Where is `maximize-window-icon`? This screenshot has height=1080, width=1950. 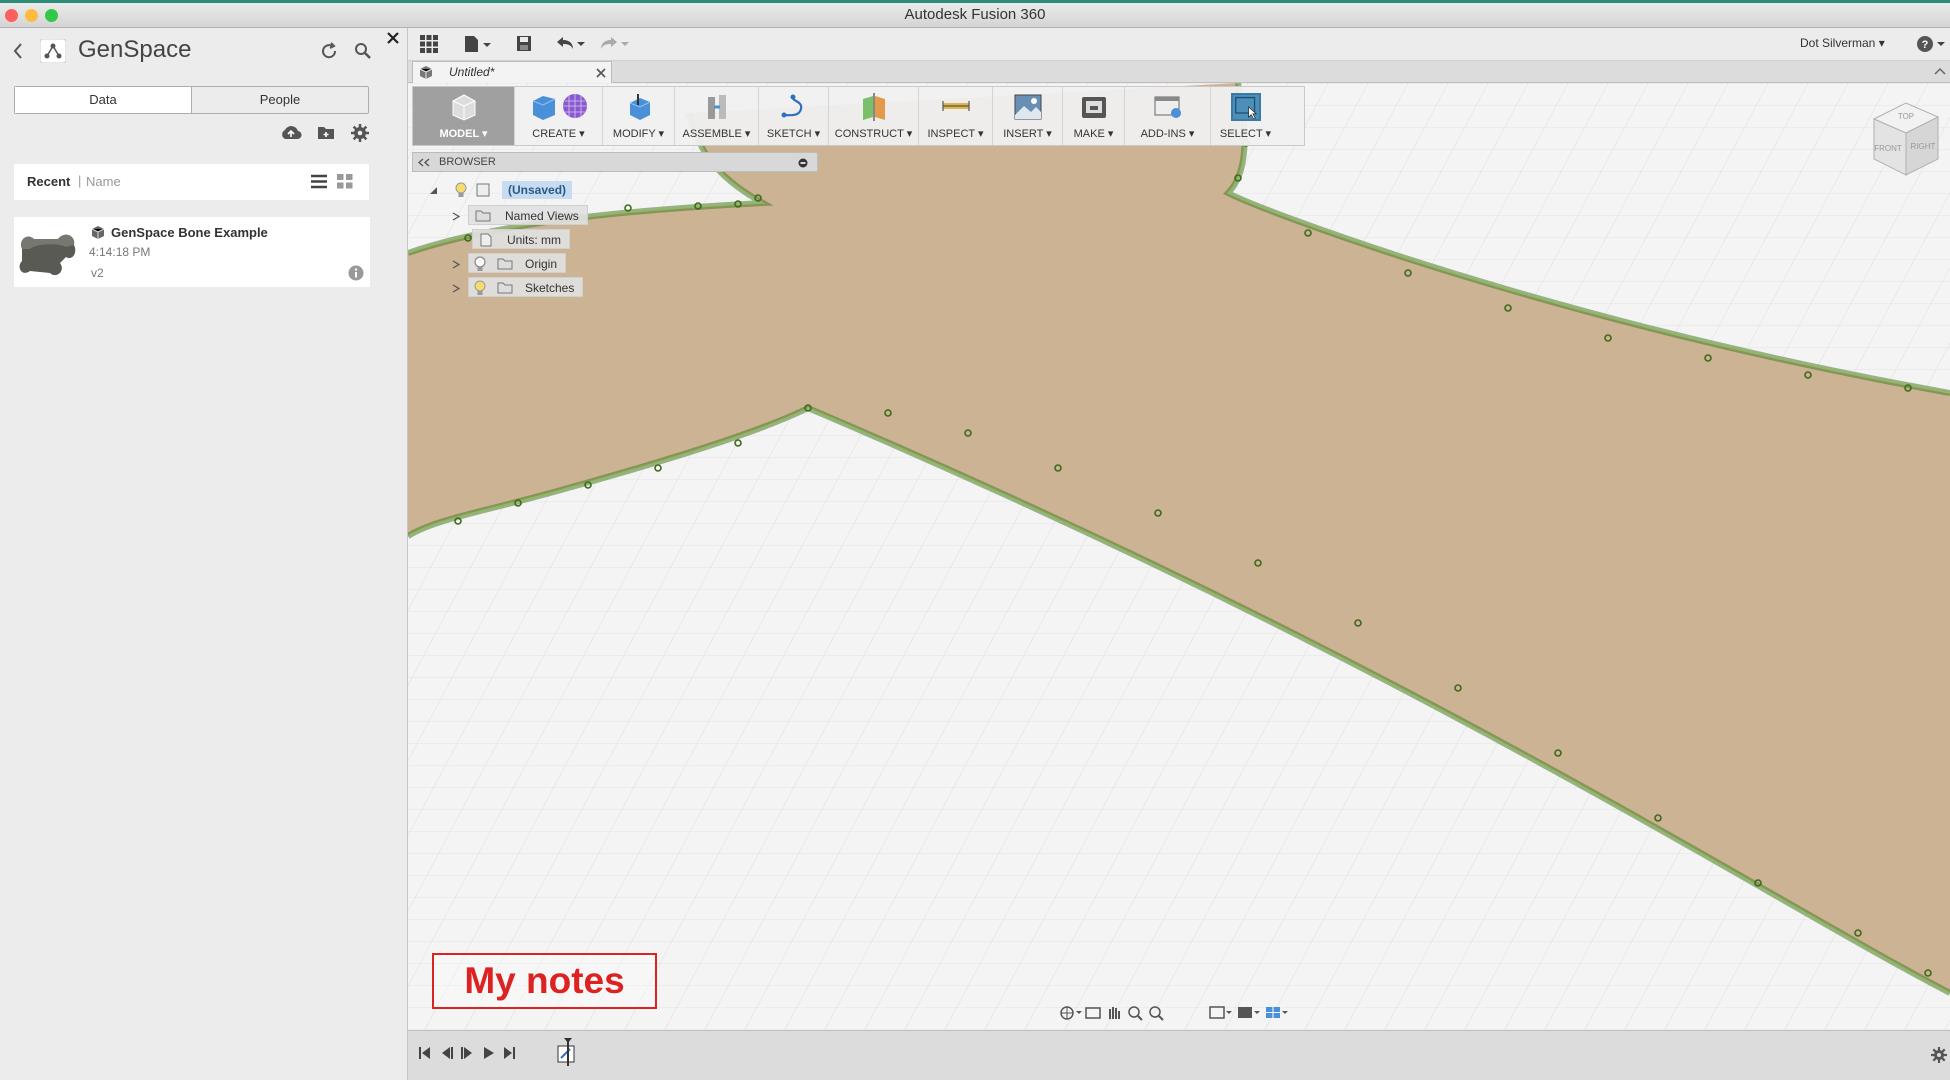 maximize-window-icon is located at coordinates (51, 15).